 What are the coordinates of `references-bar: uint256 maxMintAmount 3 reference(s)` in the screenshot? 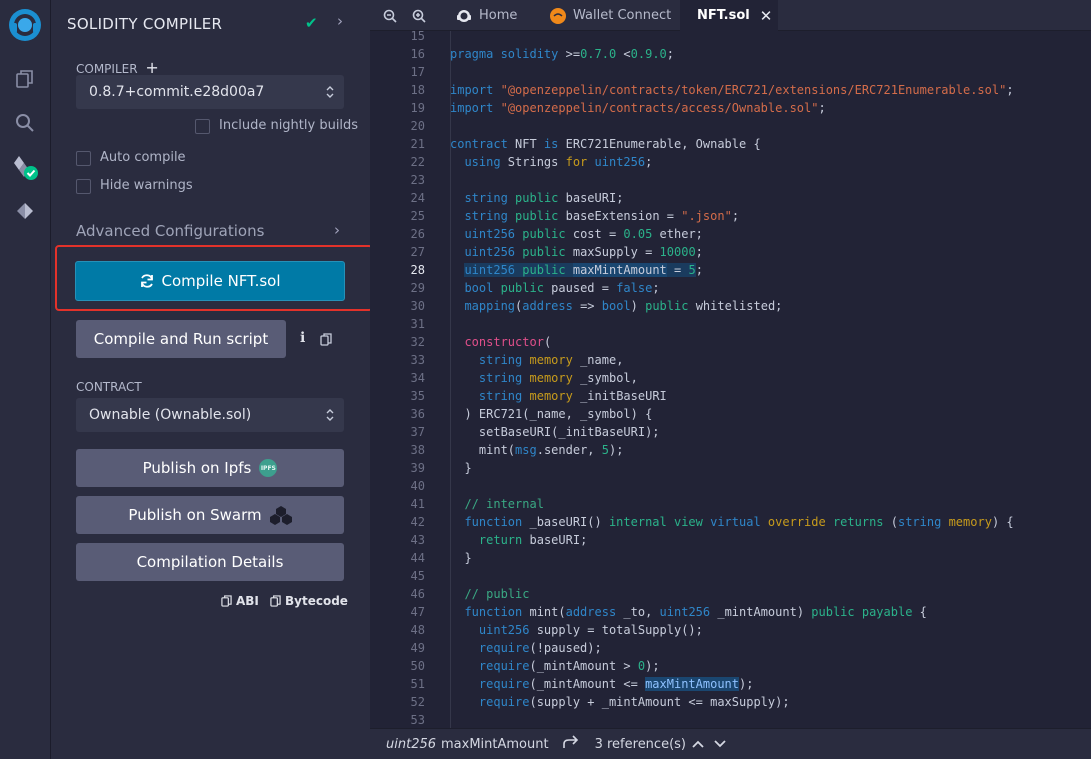 It's located at (730, 743).